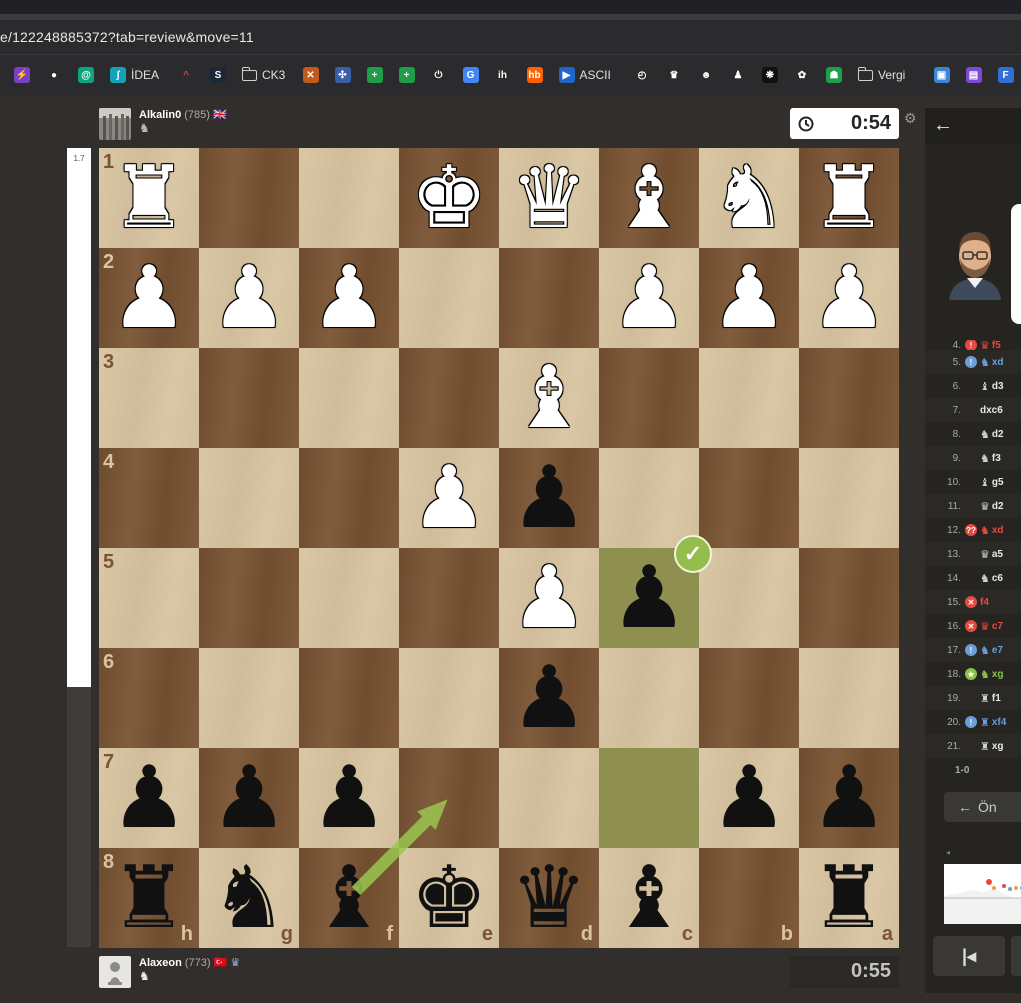  I want to click on white-king-piece: ♚, so click(449, 198).